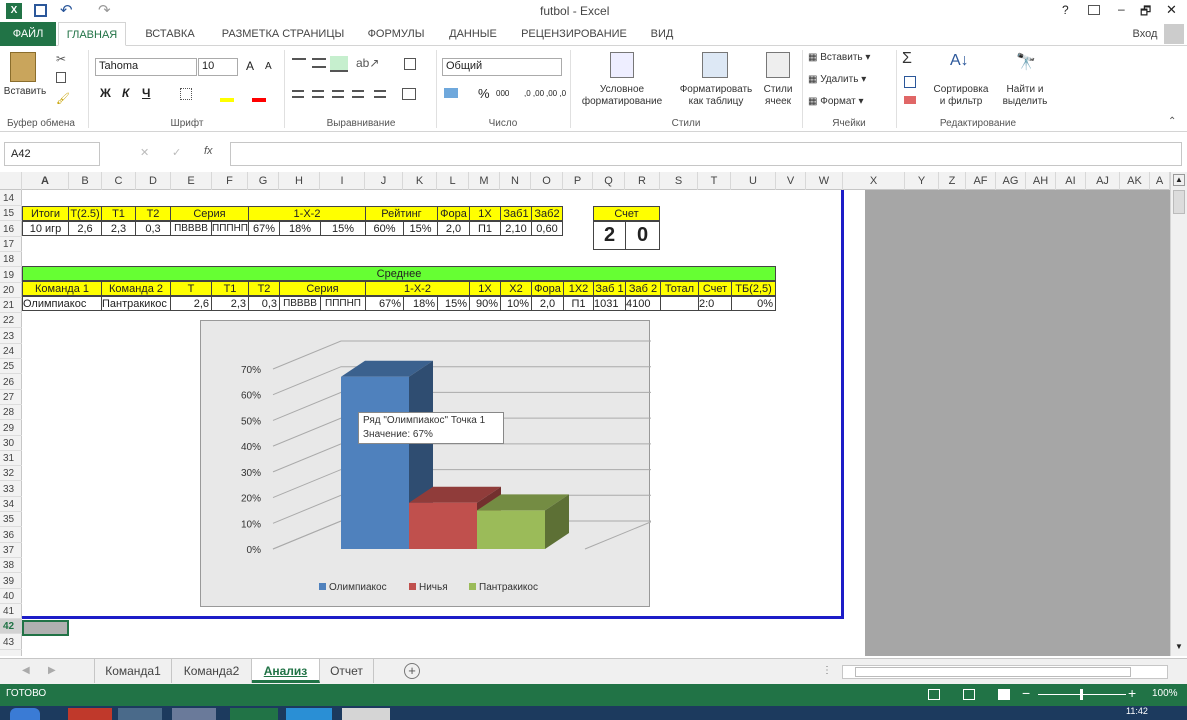 Image resolution: width=1187 pixels, height=720 pixels. I want to click on page-break-view-icon, so click(1004, 694).